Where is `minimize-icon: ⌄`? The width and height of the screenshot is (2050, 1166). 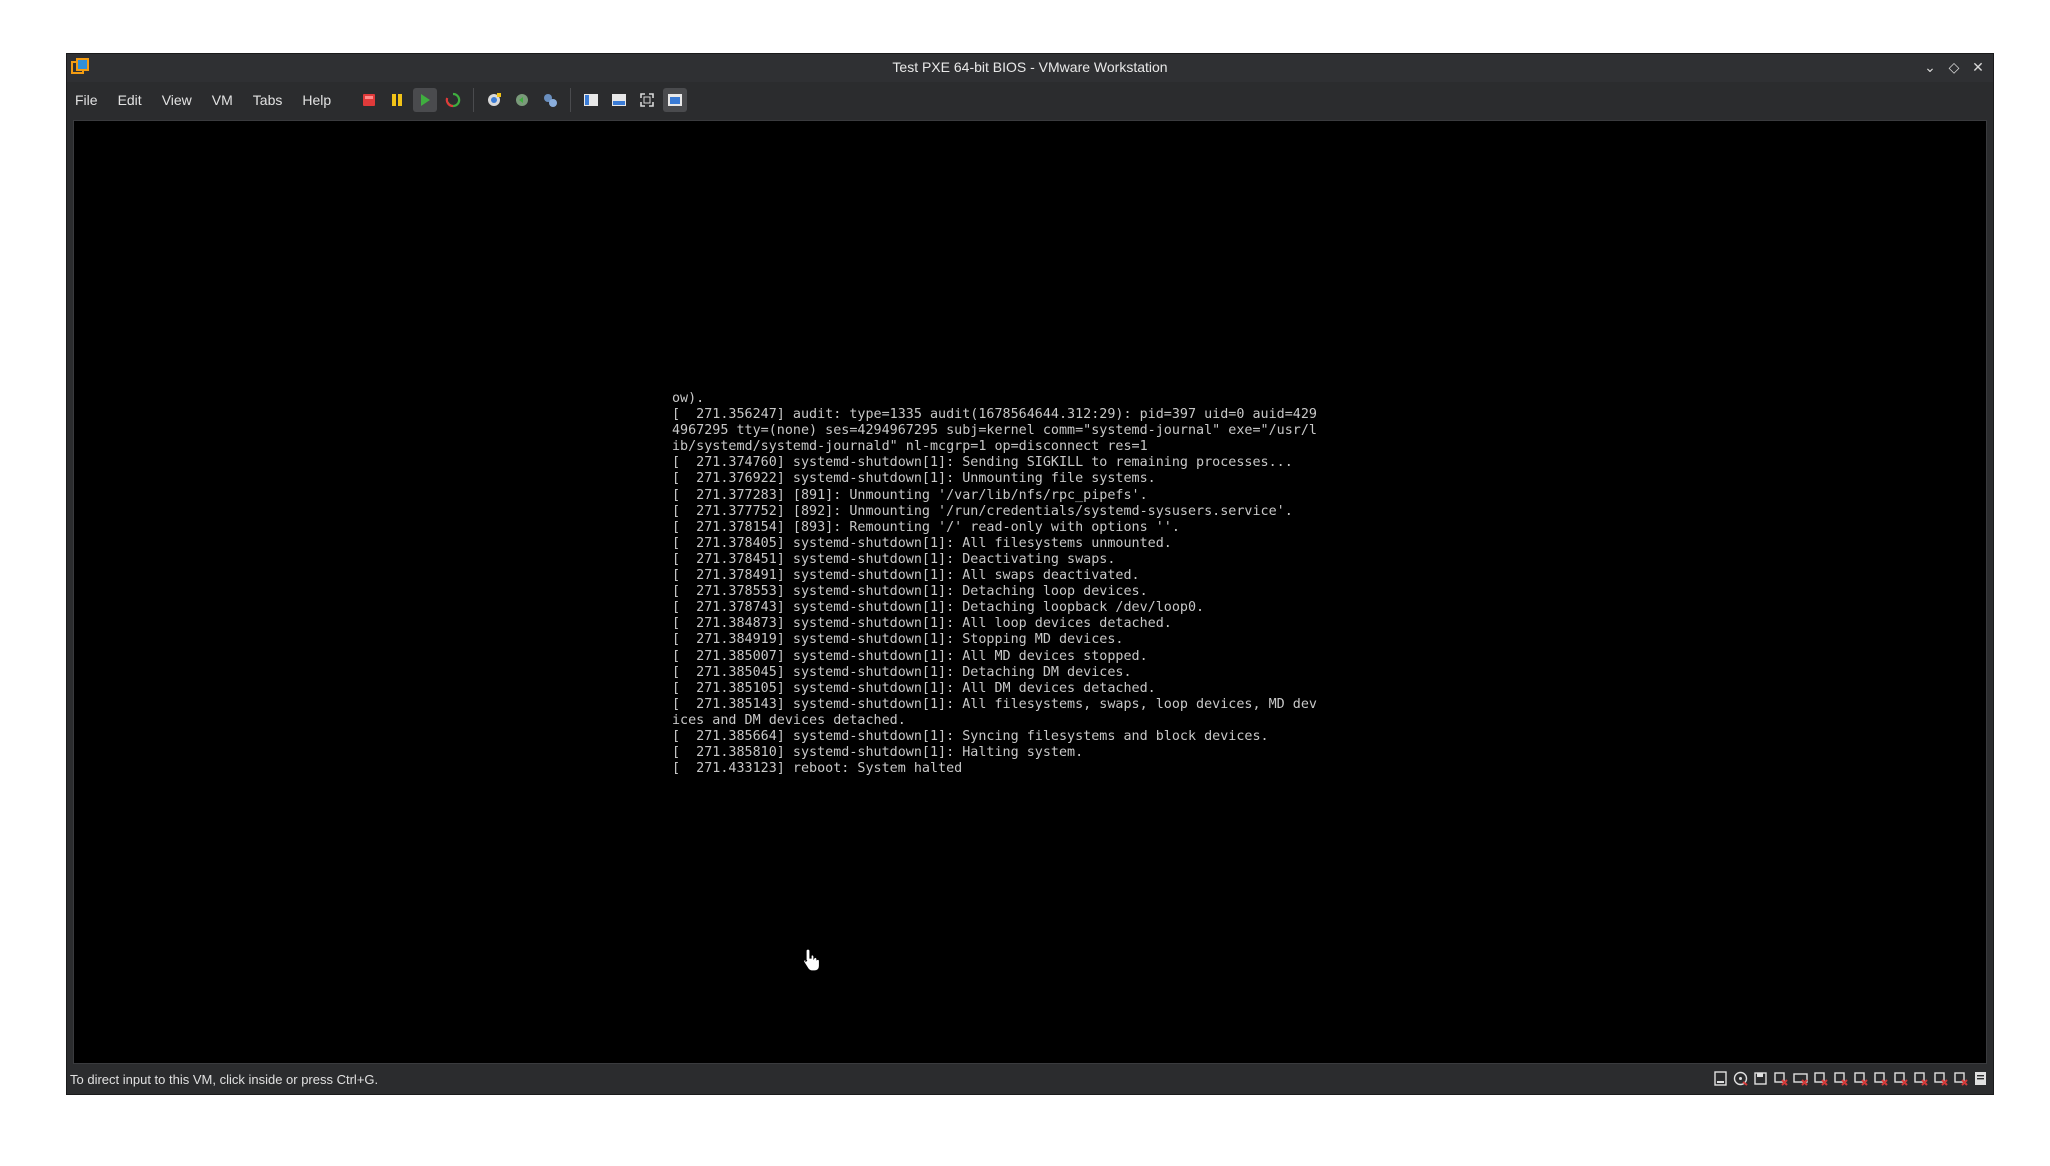
minimize-icon: ⌄ is located at coordinates (1930, 67).